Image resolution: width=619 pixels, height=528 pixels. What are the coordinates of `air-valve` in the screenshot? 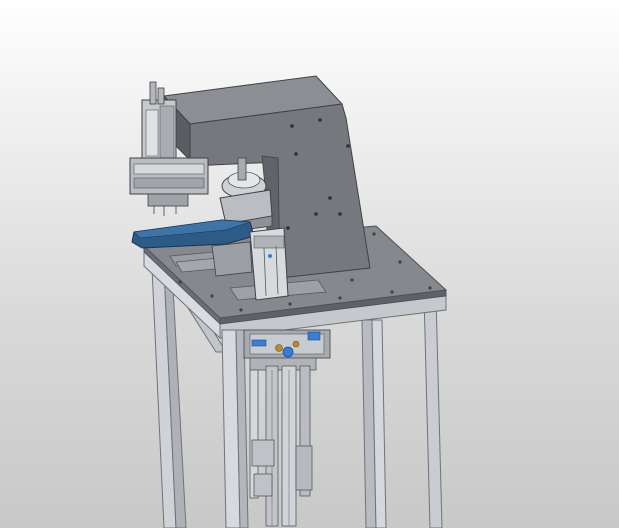 It's located at (288, 352).